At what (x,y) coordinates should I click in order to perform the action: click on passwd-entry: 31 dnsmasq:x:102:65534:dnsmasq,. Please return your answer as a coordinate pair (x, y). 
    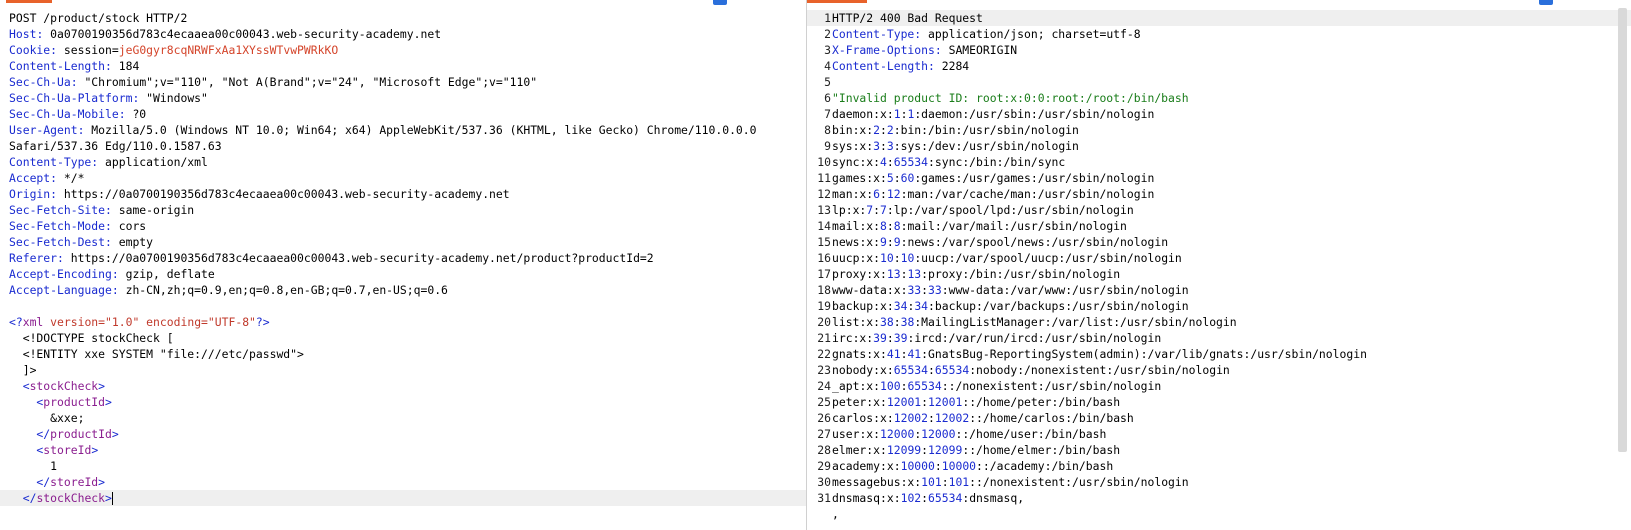
    Looking at the image, I should click on (1219, 498).